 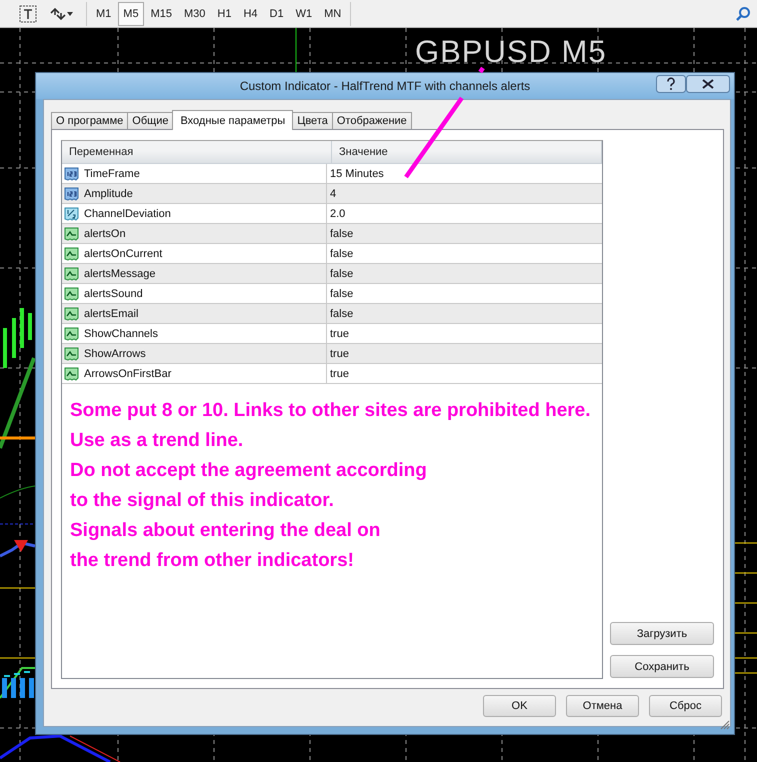 What do you see at coordinates (385, 86) in the screenshot?
I see `window-title: Custom Indicator - HalfTrend MTF with channels alerts` at bounding box center [385, 86].